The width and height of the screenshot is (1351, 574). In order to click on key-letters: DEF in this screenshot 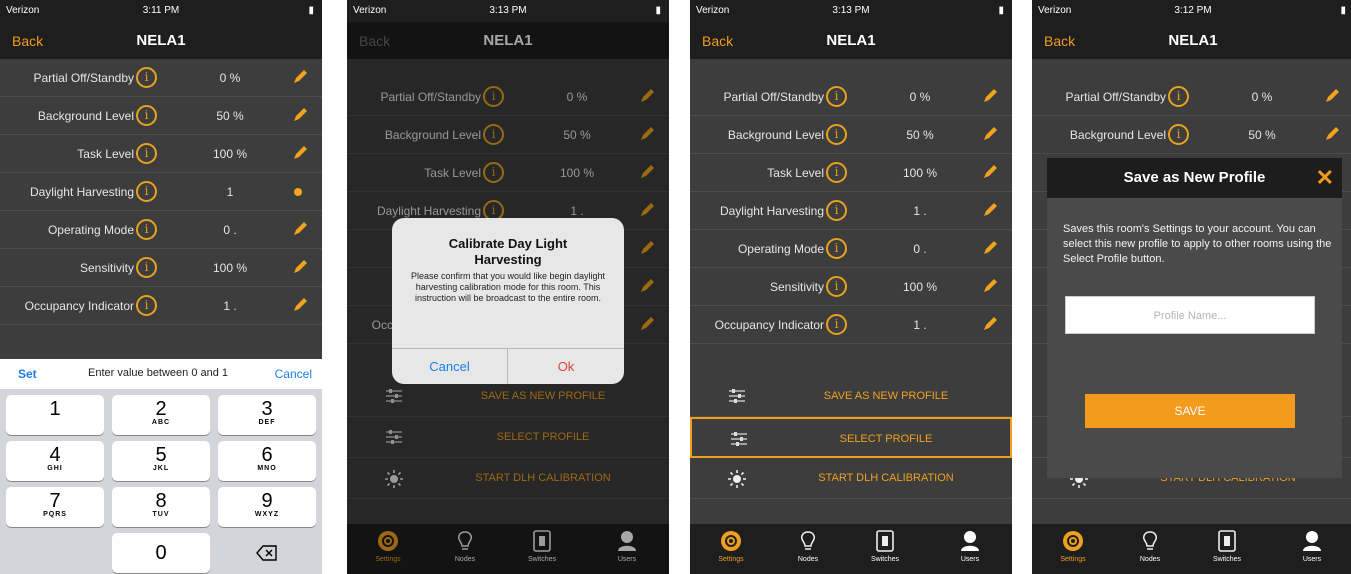, I will do `click(267, 422)`.